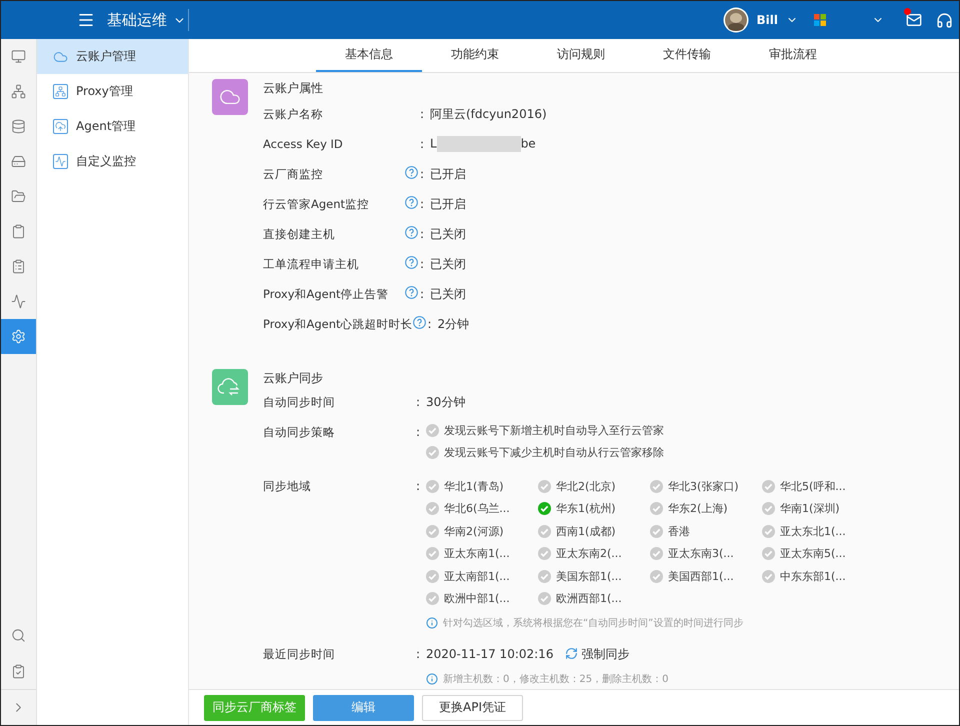 This screenshot has width=960, height=726. Describe the element at coordinates (810, 508) in the screenshot. I see `region-label: 华南1(深圳)` at that location.